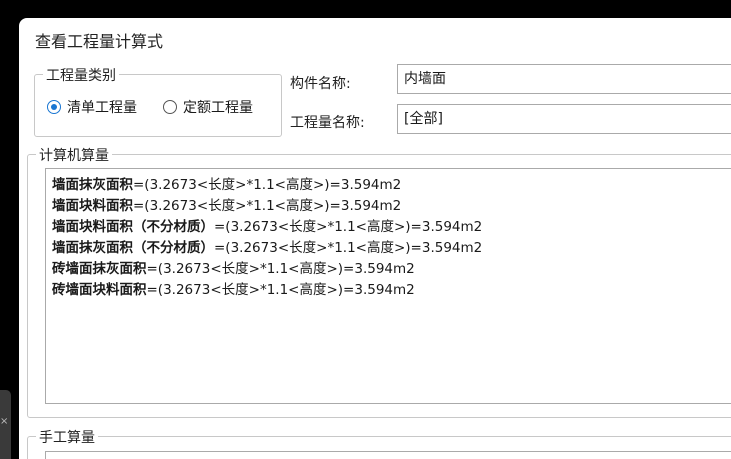 Image resolution: width=731 pixels, height=459 pixels. Describe the element at coordinates (170, 107) in the screenshot. I see `radio-unchecked-icon` at that location.